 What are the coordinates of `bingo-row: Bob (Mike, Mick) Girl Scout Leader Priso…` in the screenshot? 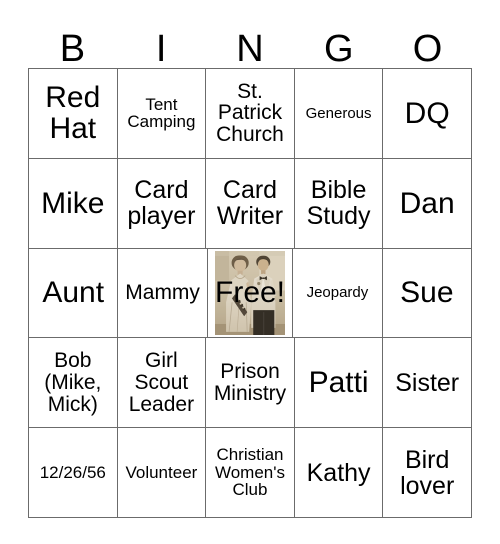 It's located at (250, 383).